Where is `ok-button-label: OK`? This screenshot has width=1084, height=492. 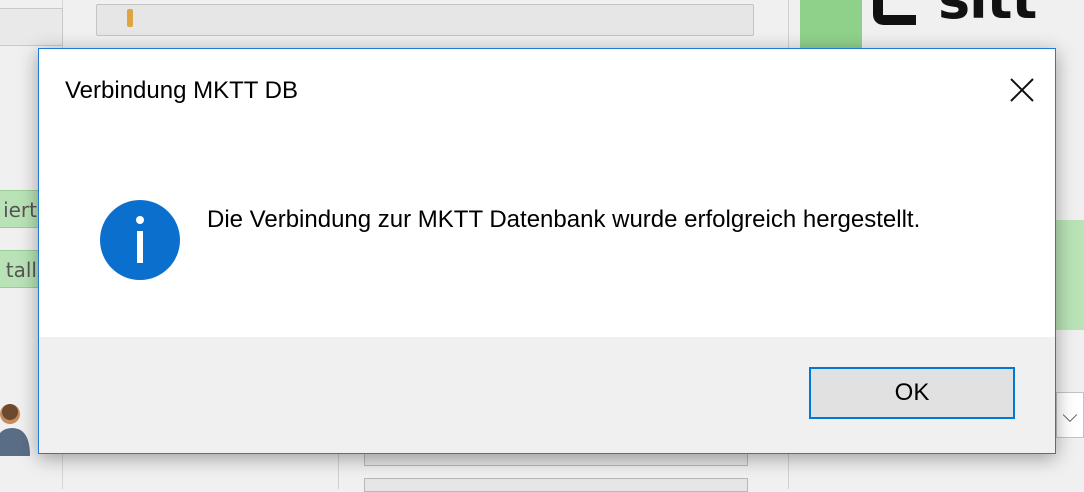
ok-button-label: OK is located at coordinates (912, 392).